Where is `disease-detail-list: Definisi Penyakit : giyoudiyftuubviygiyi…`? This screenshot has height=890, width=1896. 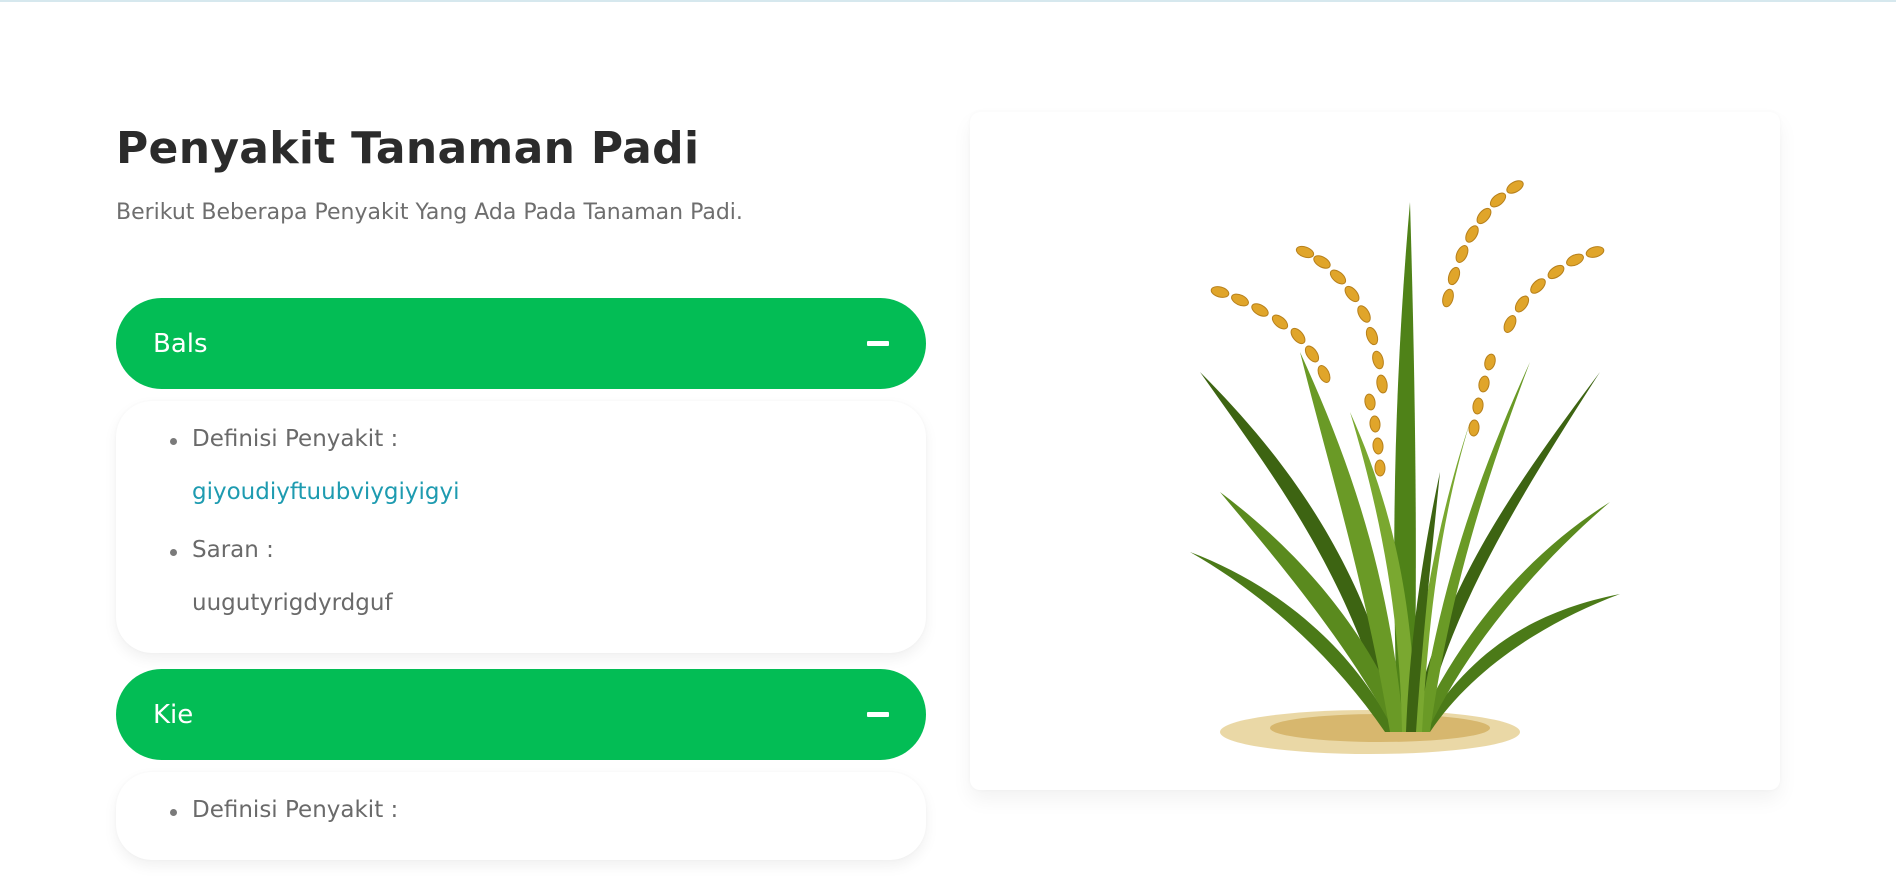
disease-detail-list: Definisi Penyakit : giyoudiyftuubviygiyi… is located at coordinates (521, 521).